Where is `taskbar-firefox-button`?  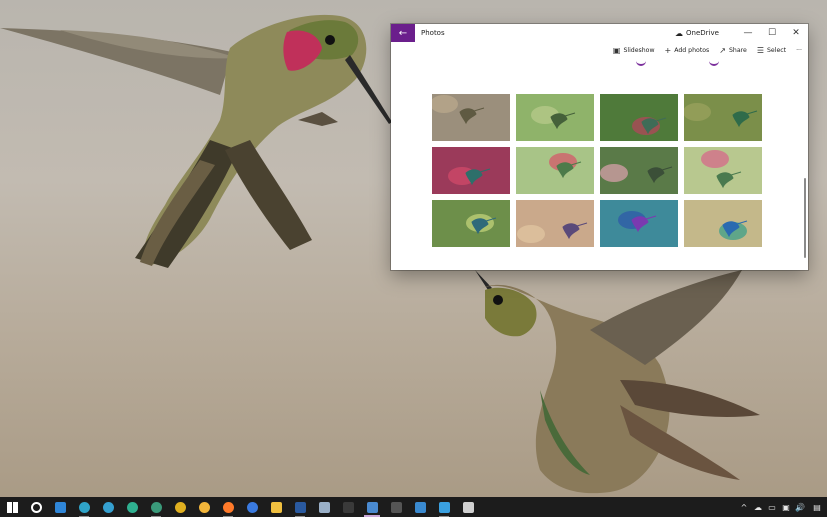 taskbar-firefox-button is located at coordinates (228, 507).